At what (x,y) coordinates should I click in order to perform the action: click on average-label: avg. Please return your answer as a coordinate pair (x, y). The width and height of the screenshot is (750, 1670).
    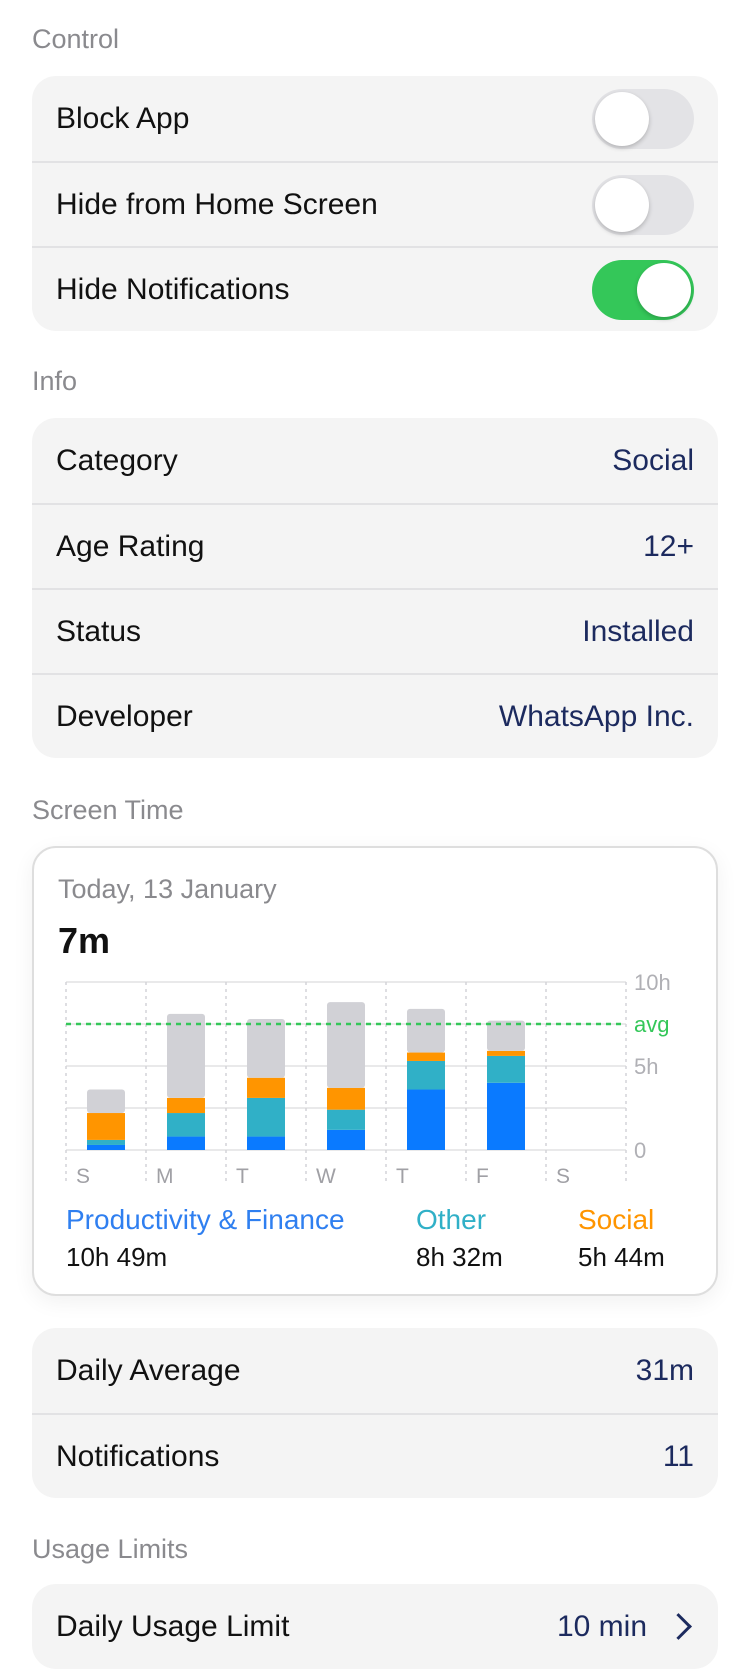
    Looking at the image, I should click on (651, 1024).